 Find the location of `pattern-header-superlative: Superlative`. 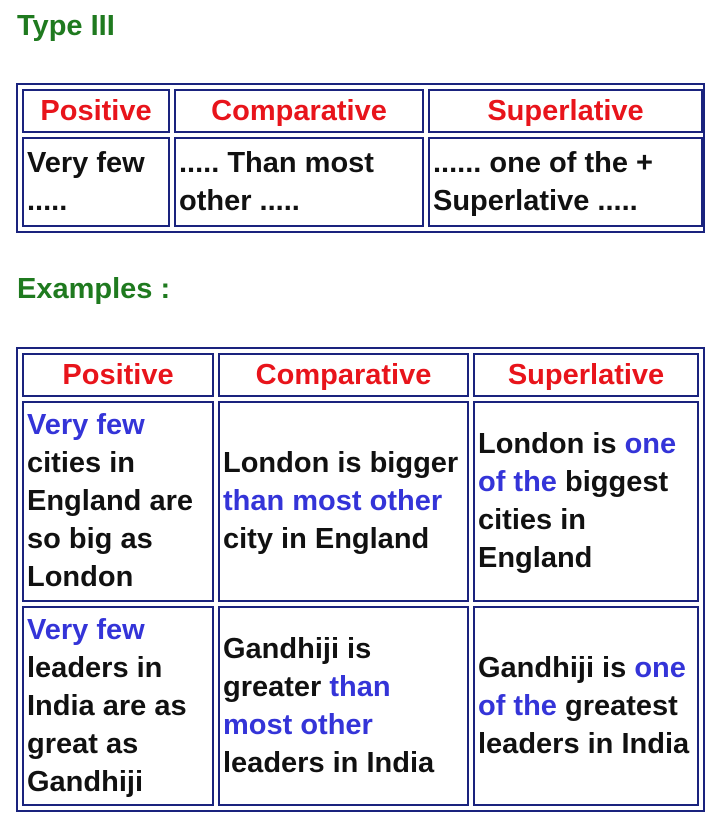

pattern-header-superlative: Superlative is located at coordinates (565, 111).